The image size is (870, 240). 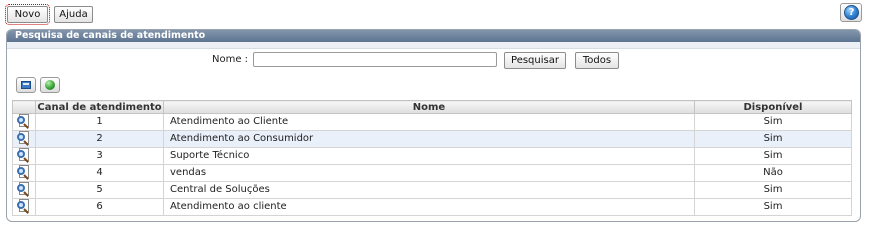 I want to click on column-header-icon, so click(x=24, y=107).